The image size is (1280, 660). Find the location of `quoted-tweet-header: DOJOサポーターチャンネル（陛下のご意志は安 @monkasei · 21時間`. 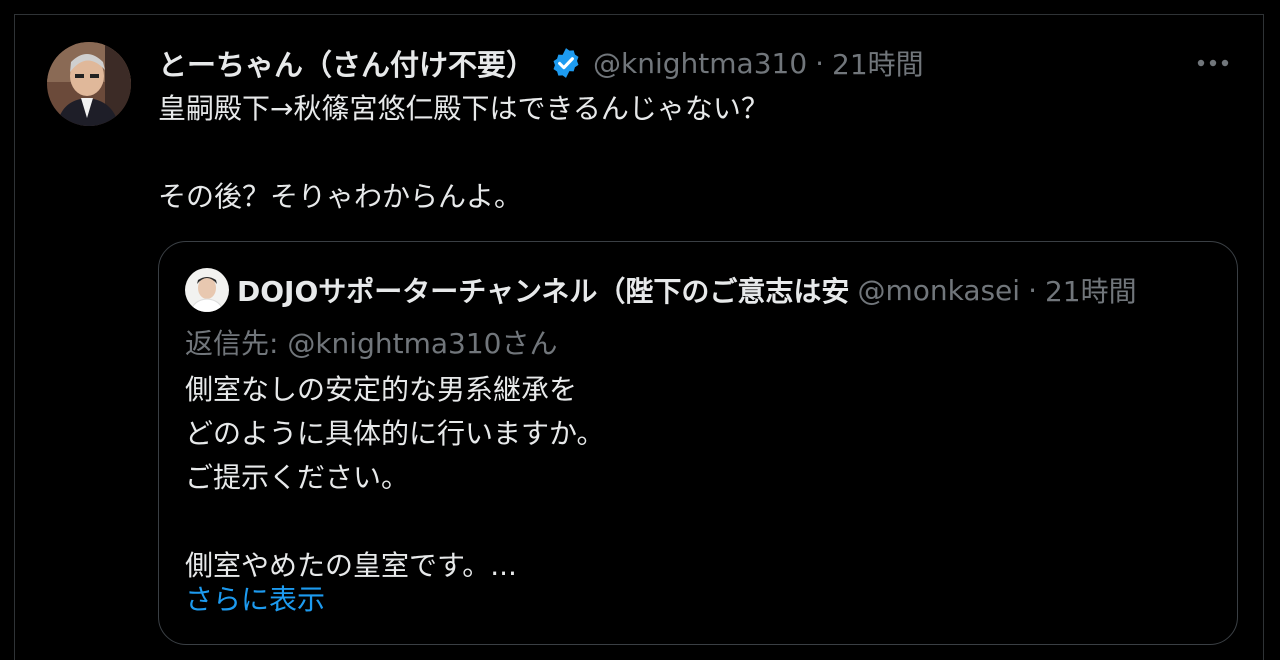

quoted-tweet-header: DOJOサポーターチャンネル（陛下のご意志は安 @monkasei · 21時間 is located at coordinates (724, 290).